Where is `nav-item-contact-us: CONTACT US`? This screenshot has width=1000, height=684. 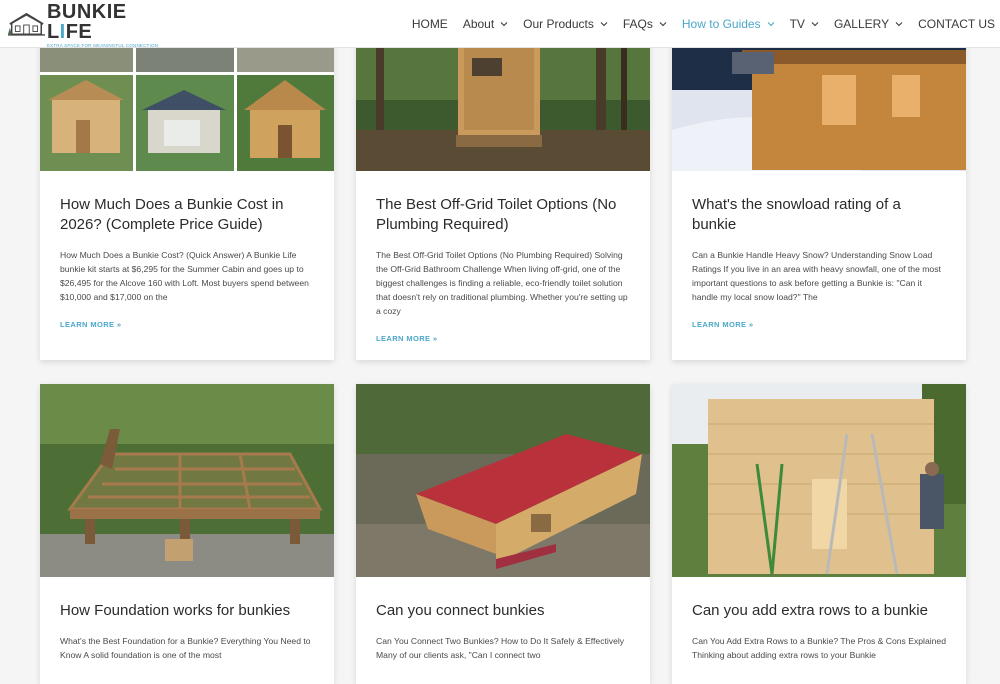
nav-item-contact-us: CONTACT US is located at coordinates (956, 24).